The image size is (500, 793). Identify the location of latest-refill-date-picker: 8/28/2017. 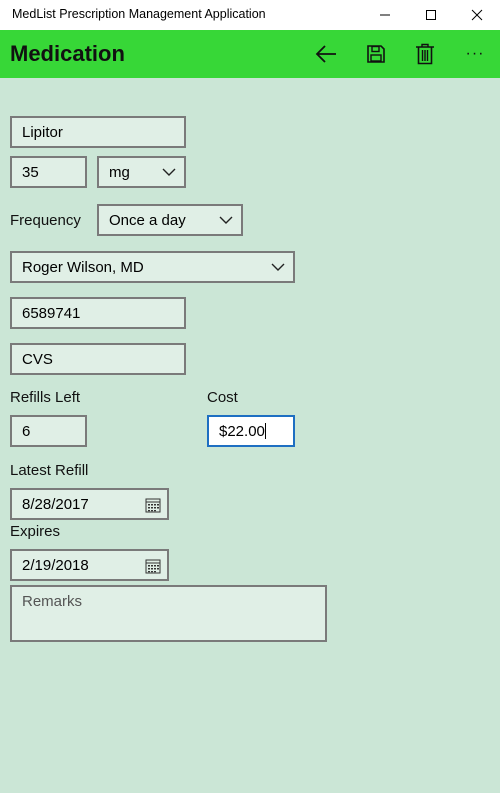
(89, 504).